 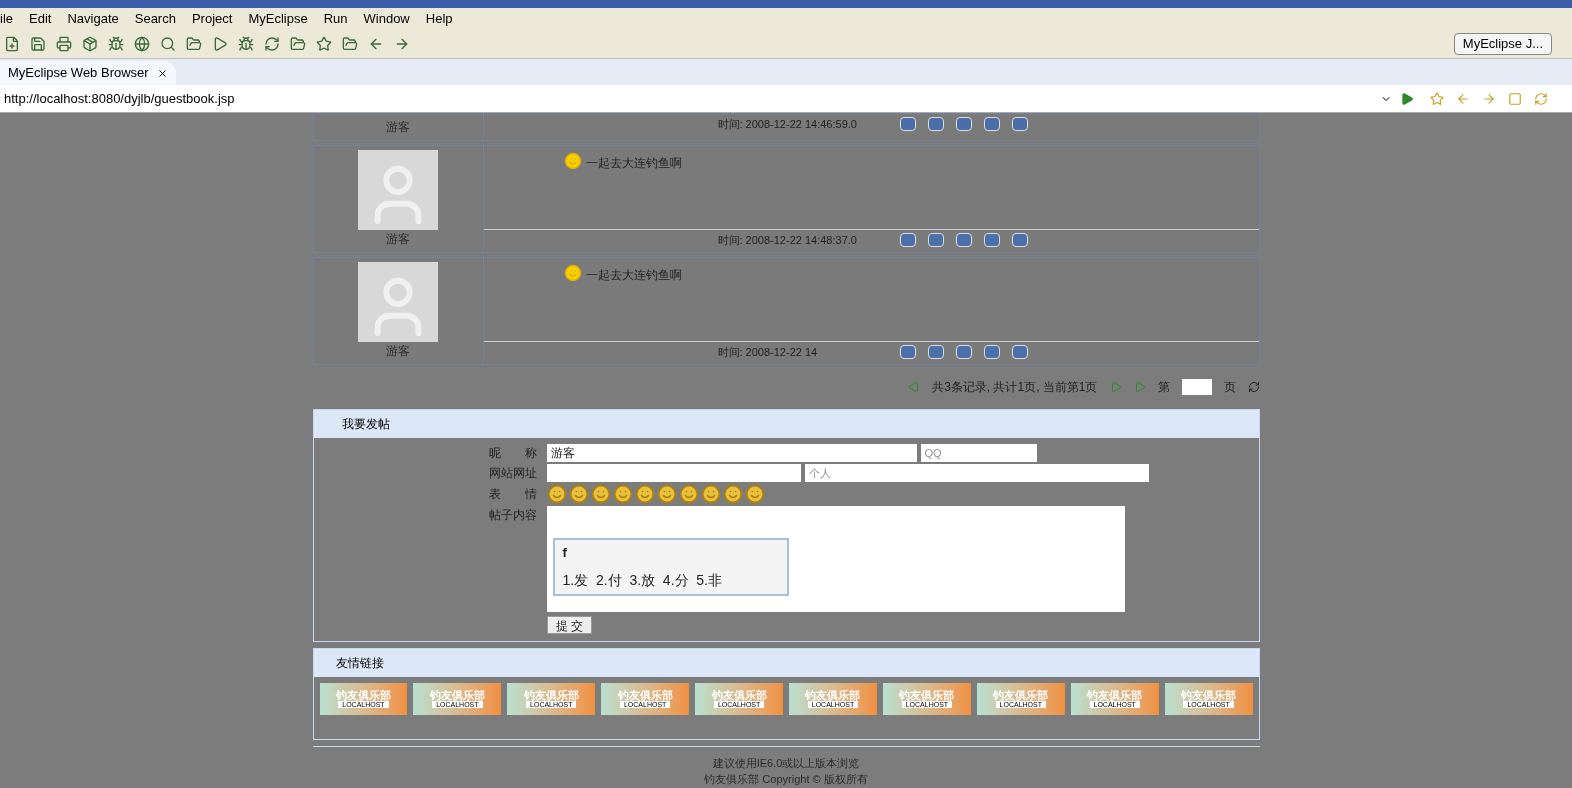 What do you see at coordinates (513, 473) in the screenshot?
I see `field-label: 网站网址` at bounding box center [513, 473].